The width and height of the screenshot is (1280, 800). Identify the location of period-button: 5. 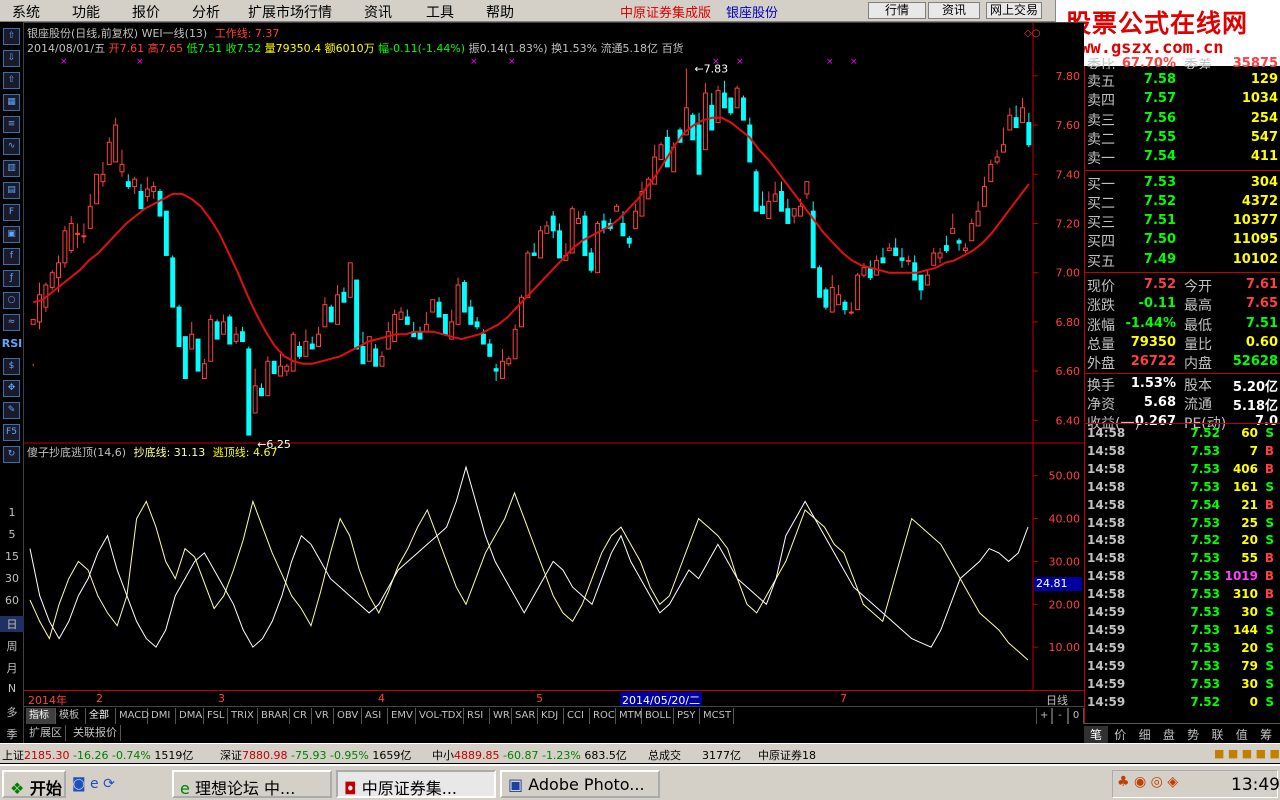
(12, 534).